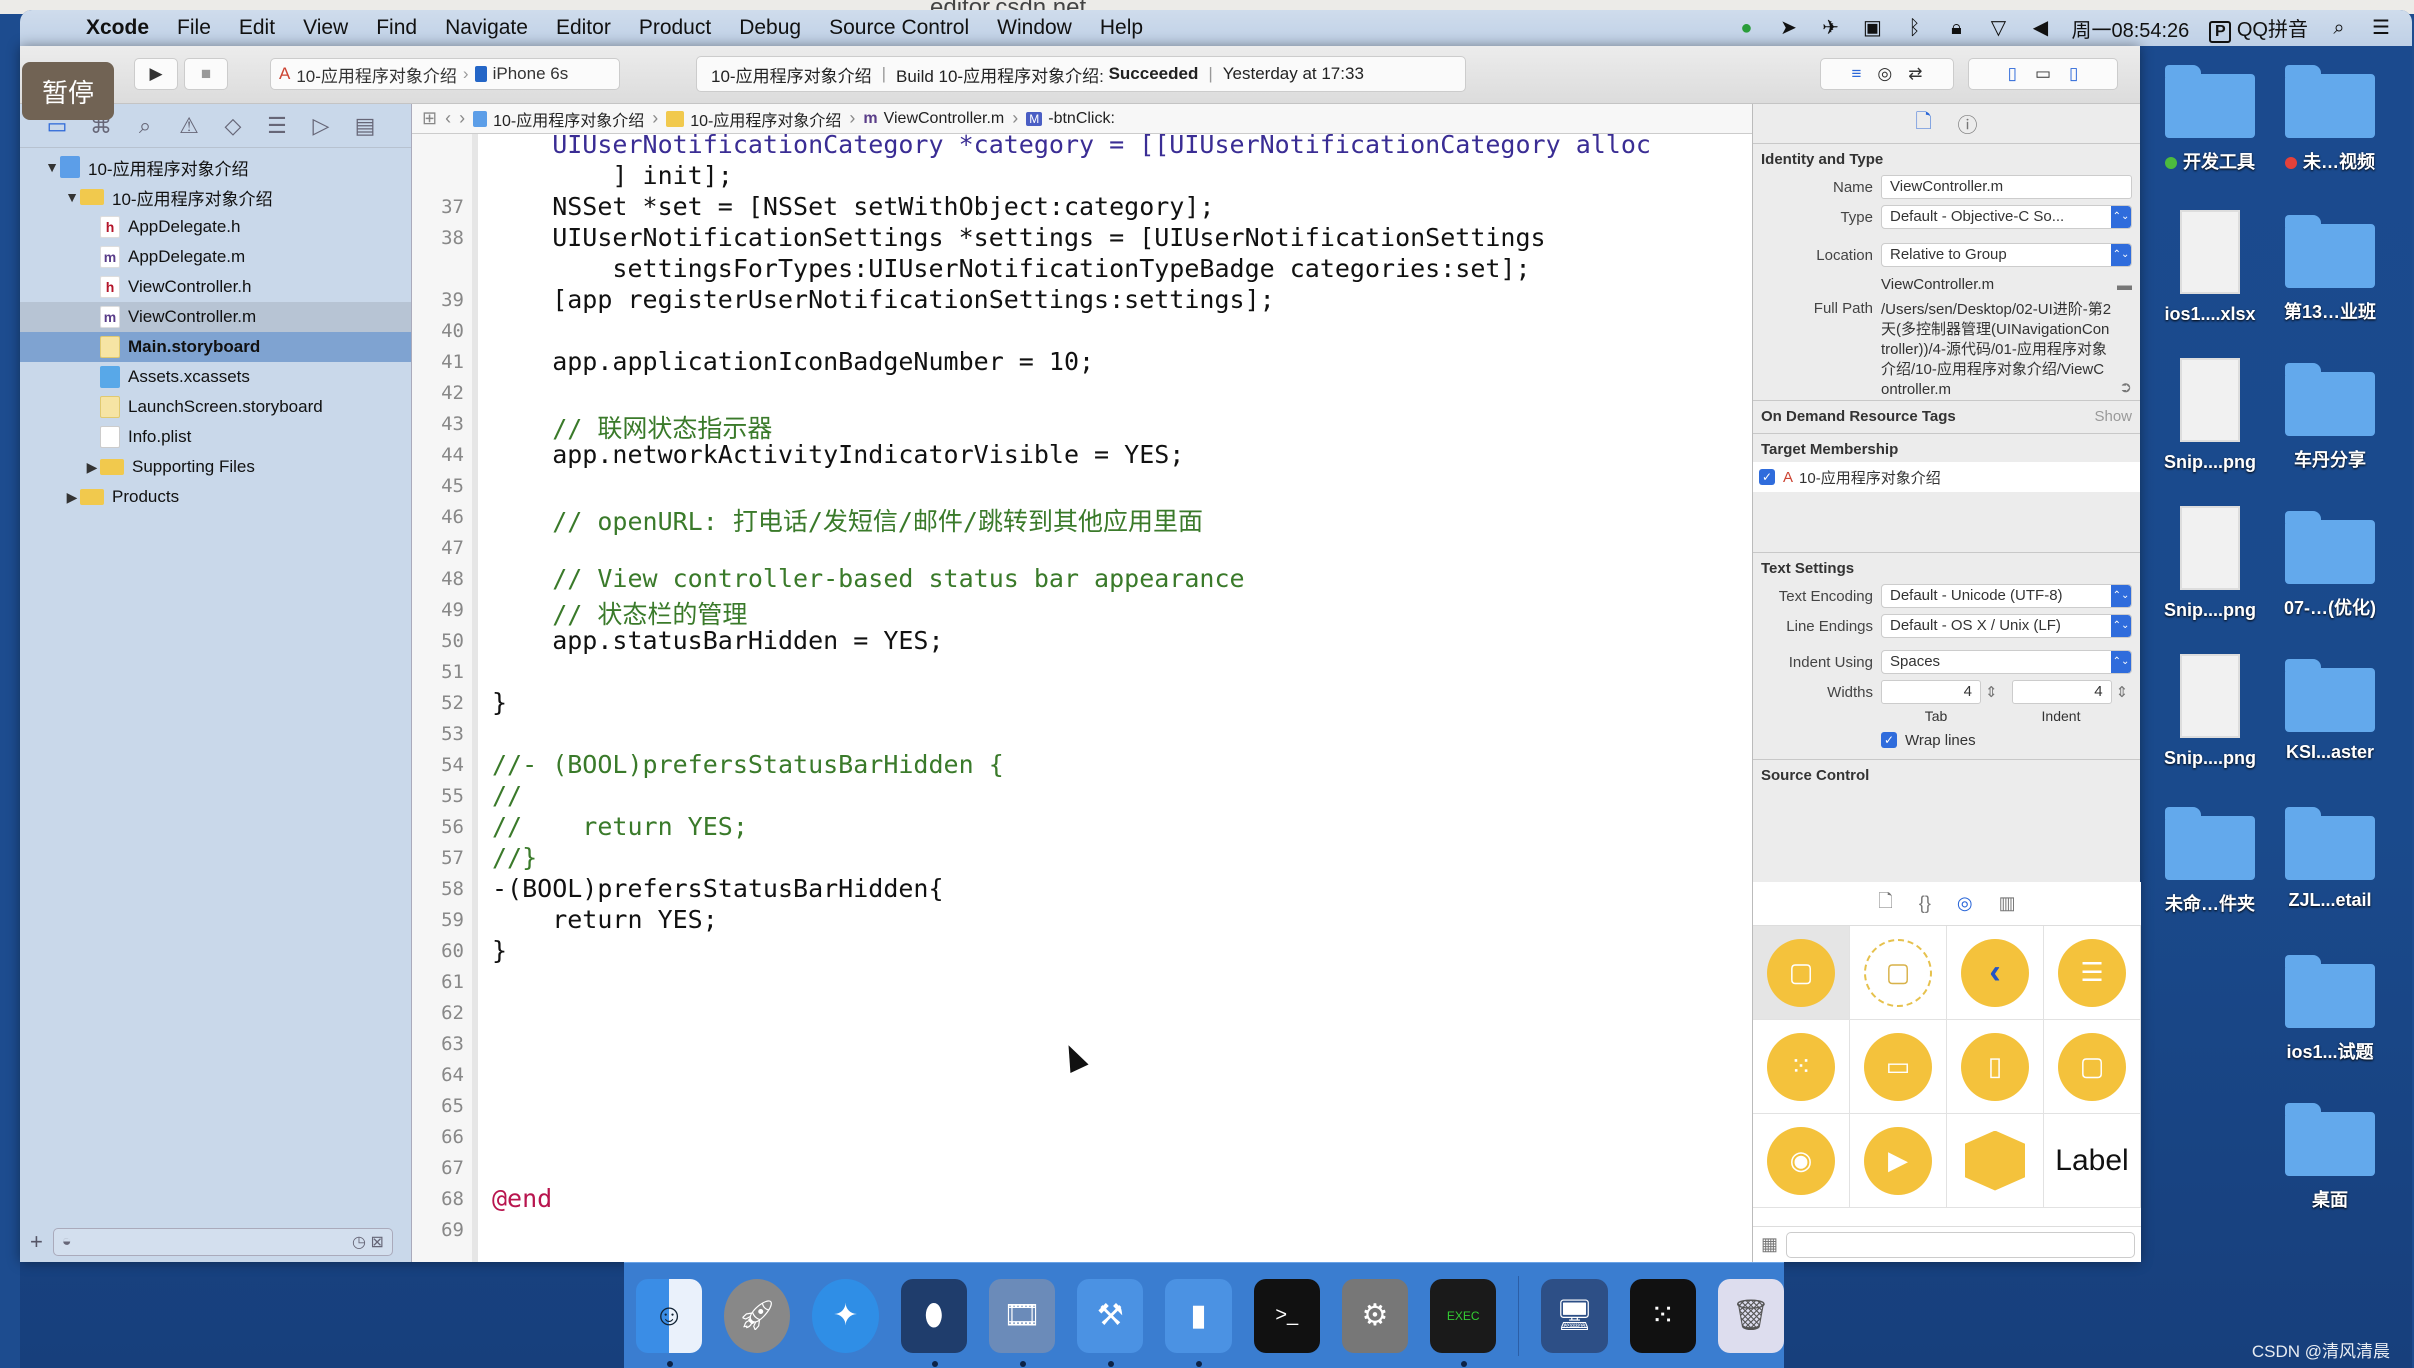 This screenshot has width=2414, height=1368. I want to click on dock-screen: 🖥︎, so click(1574, 1315).